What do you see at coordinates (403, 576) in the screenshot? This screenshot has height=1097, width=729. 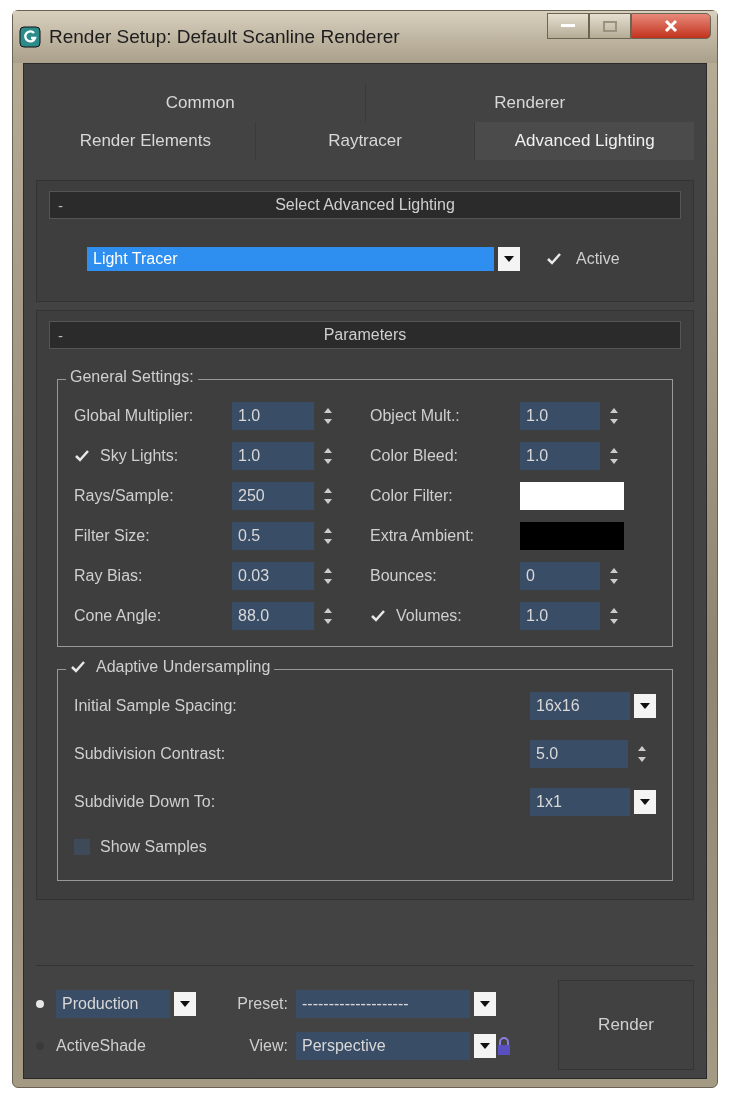 I see `field-label: Bounces:` at bounding box center [403, 576].